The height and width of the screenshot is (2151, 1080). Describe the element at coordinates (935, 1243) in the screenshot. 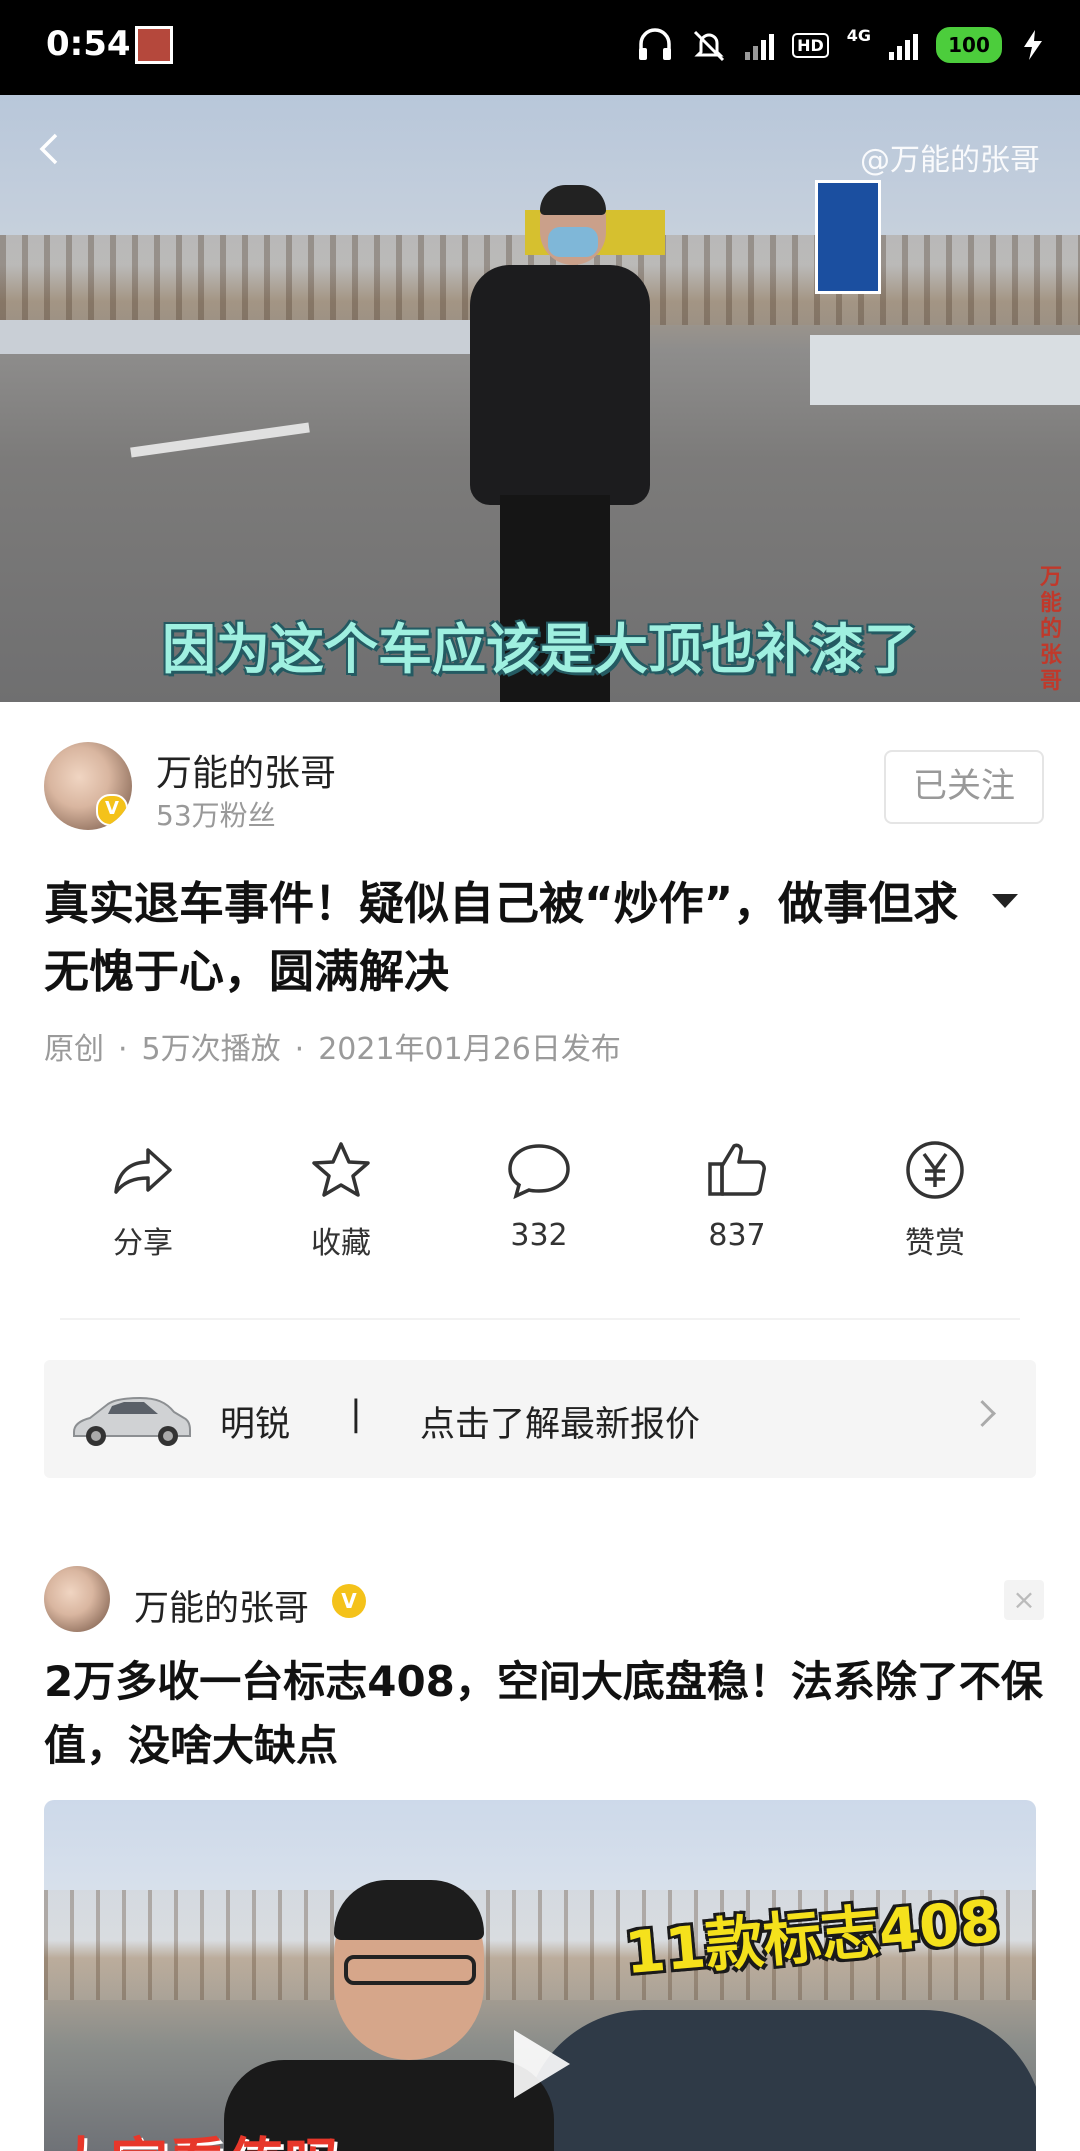

I see `reward-label: 赞赏` at that location.